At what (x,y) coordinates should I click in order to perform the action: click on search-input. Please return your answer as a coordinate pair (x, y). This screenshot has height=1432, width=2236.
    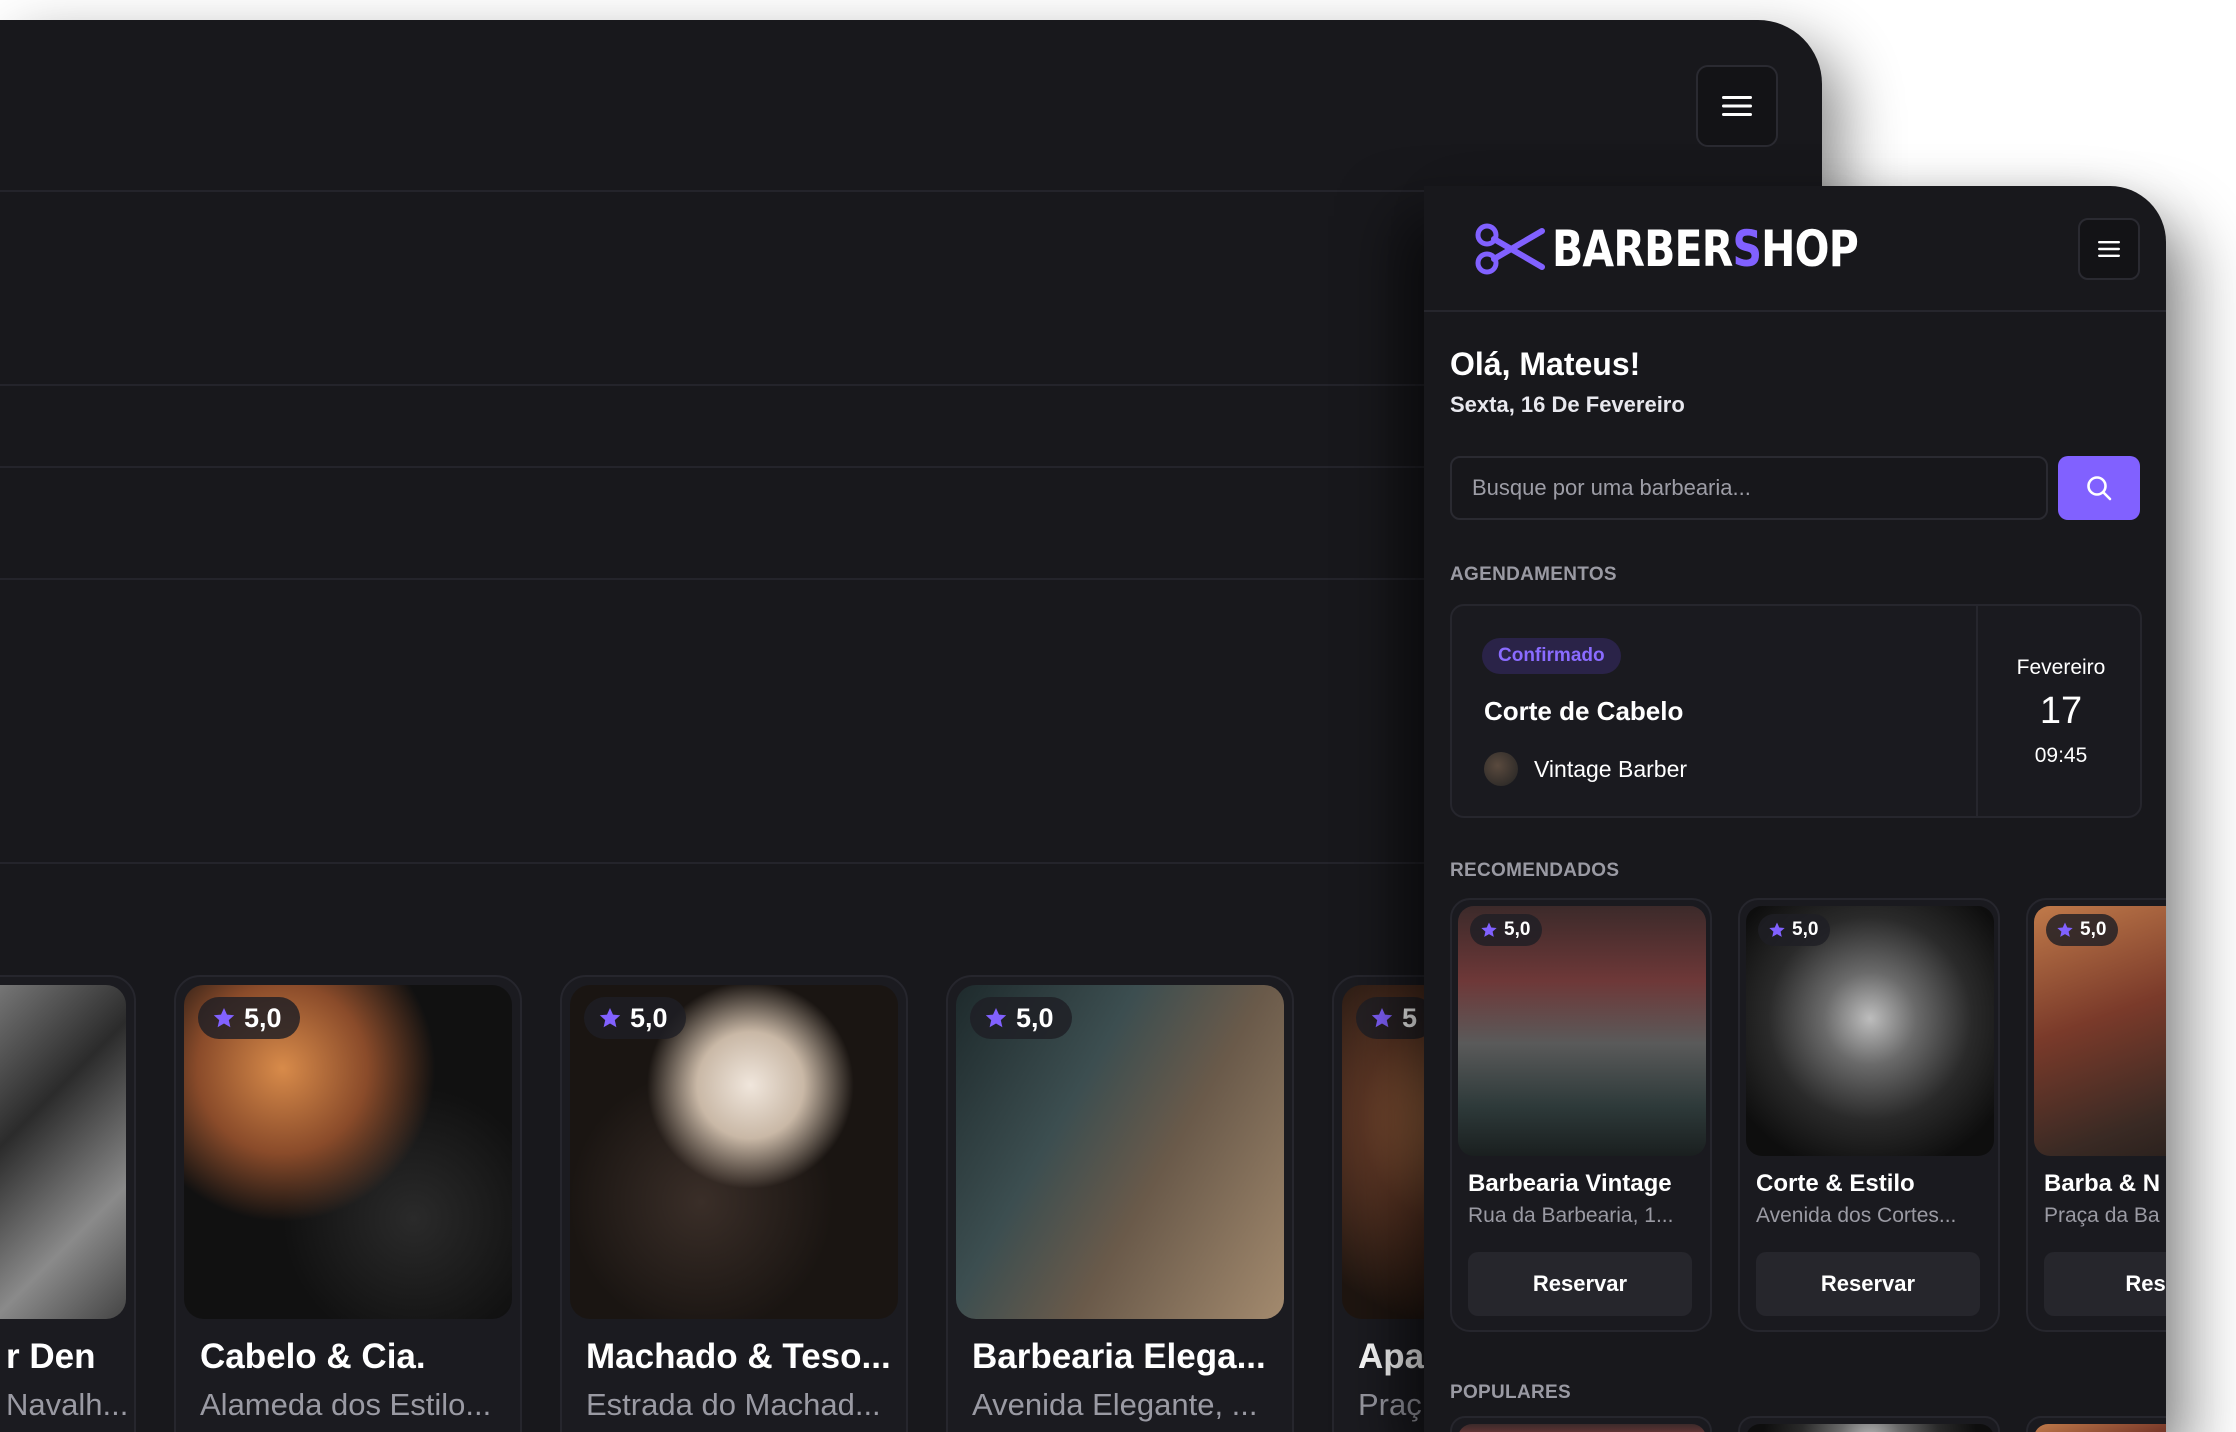
    Looking at the image, I should click on (1749, 488).